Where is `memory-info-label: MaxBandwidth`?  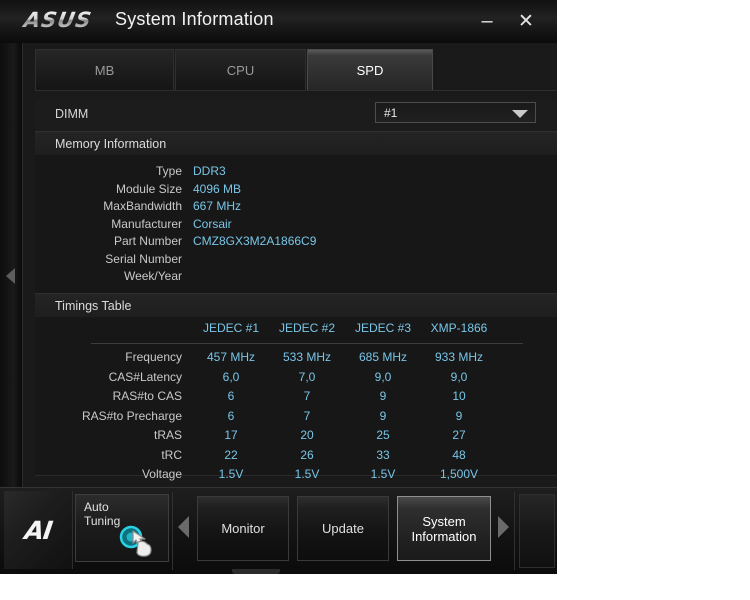
memory-info-label: MaxBandwidth is located at coordinates (142, 206).